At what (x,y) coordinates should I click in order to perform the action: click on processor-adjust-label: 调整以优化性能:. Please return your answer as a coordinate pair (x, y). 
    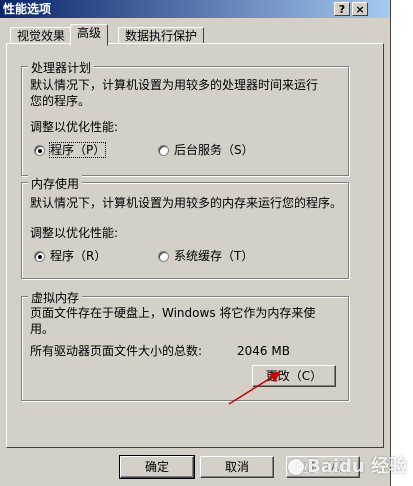
    Looking at the image, I should click on (74, 127).